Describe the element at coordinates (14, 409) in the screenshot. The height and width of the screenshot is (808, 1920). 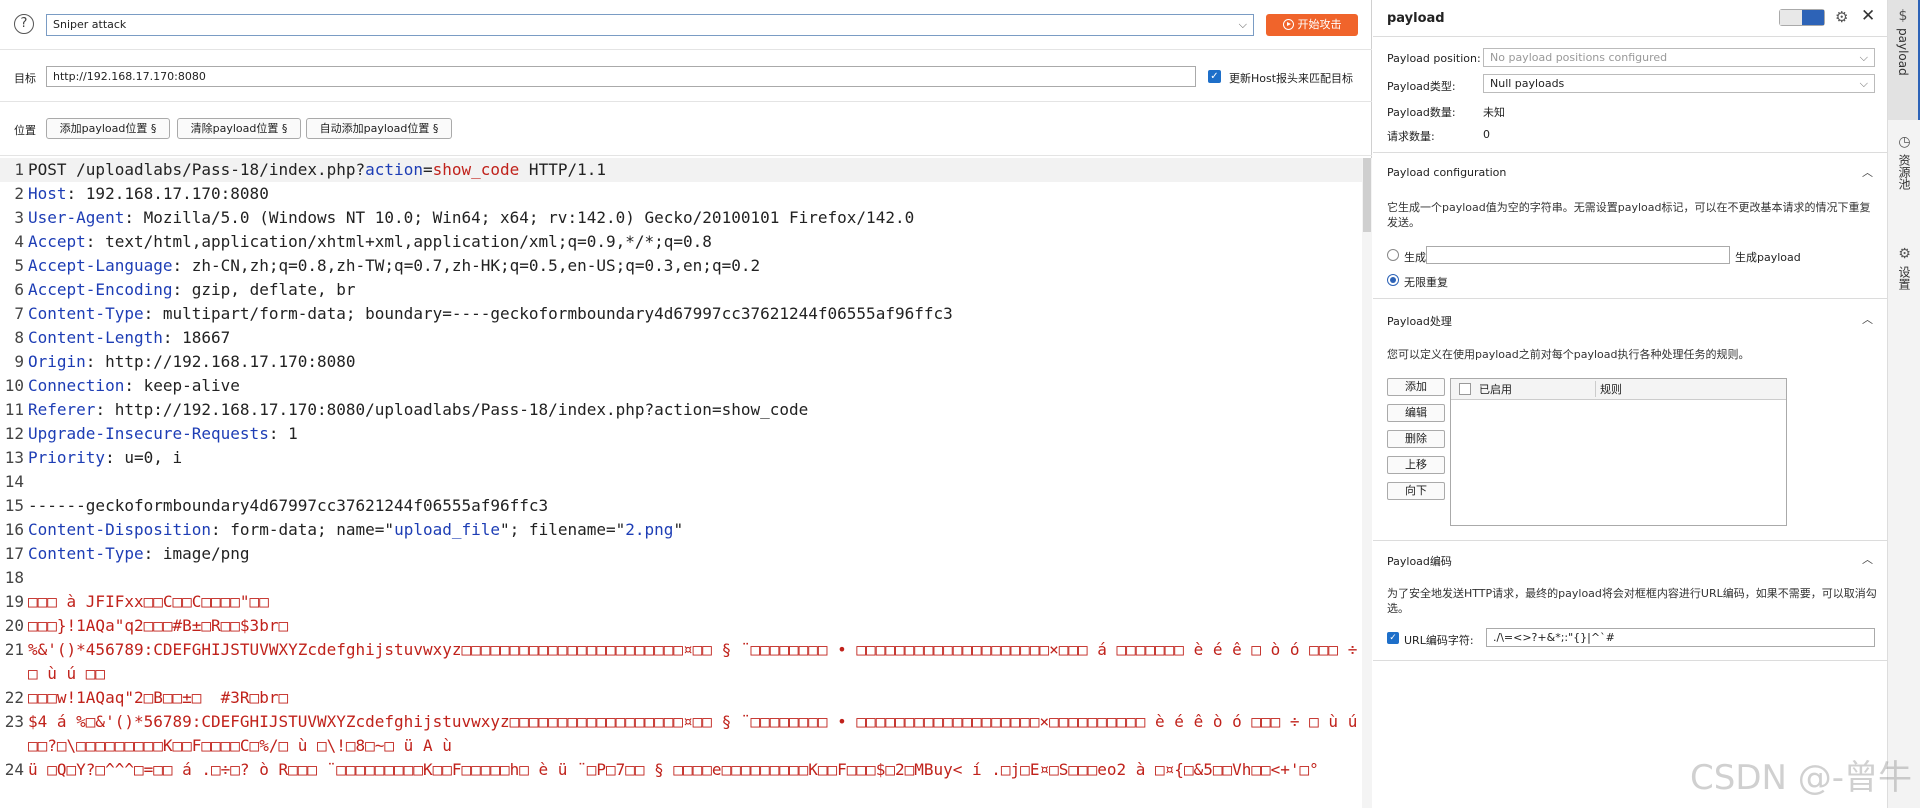
I see `line-number: 11` at that location.